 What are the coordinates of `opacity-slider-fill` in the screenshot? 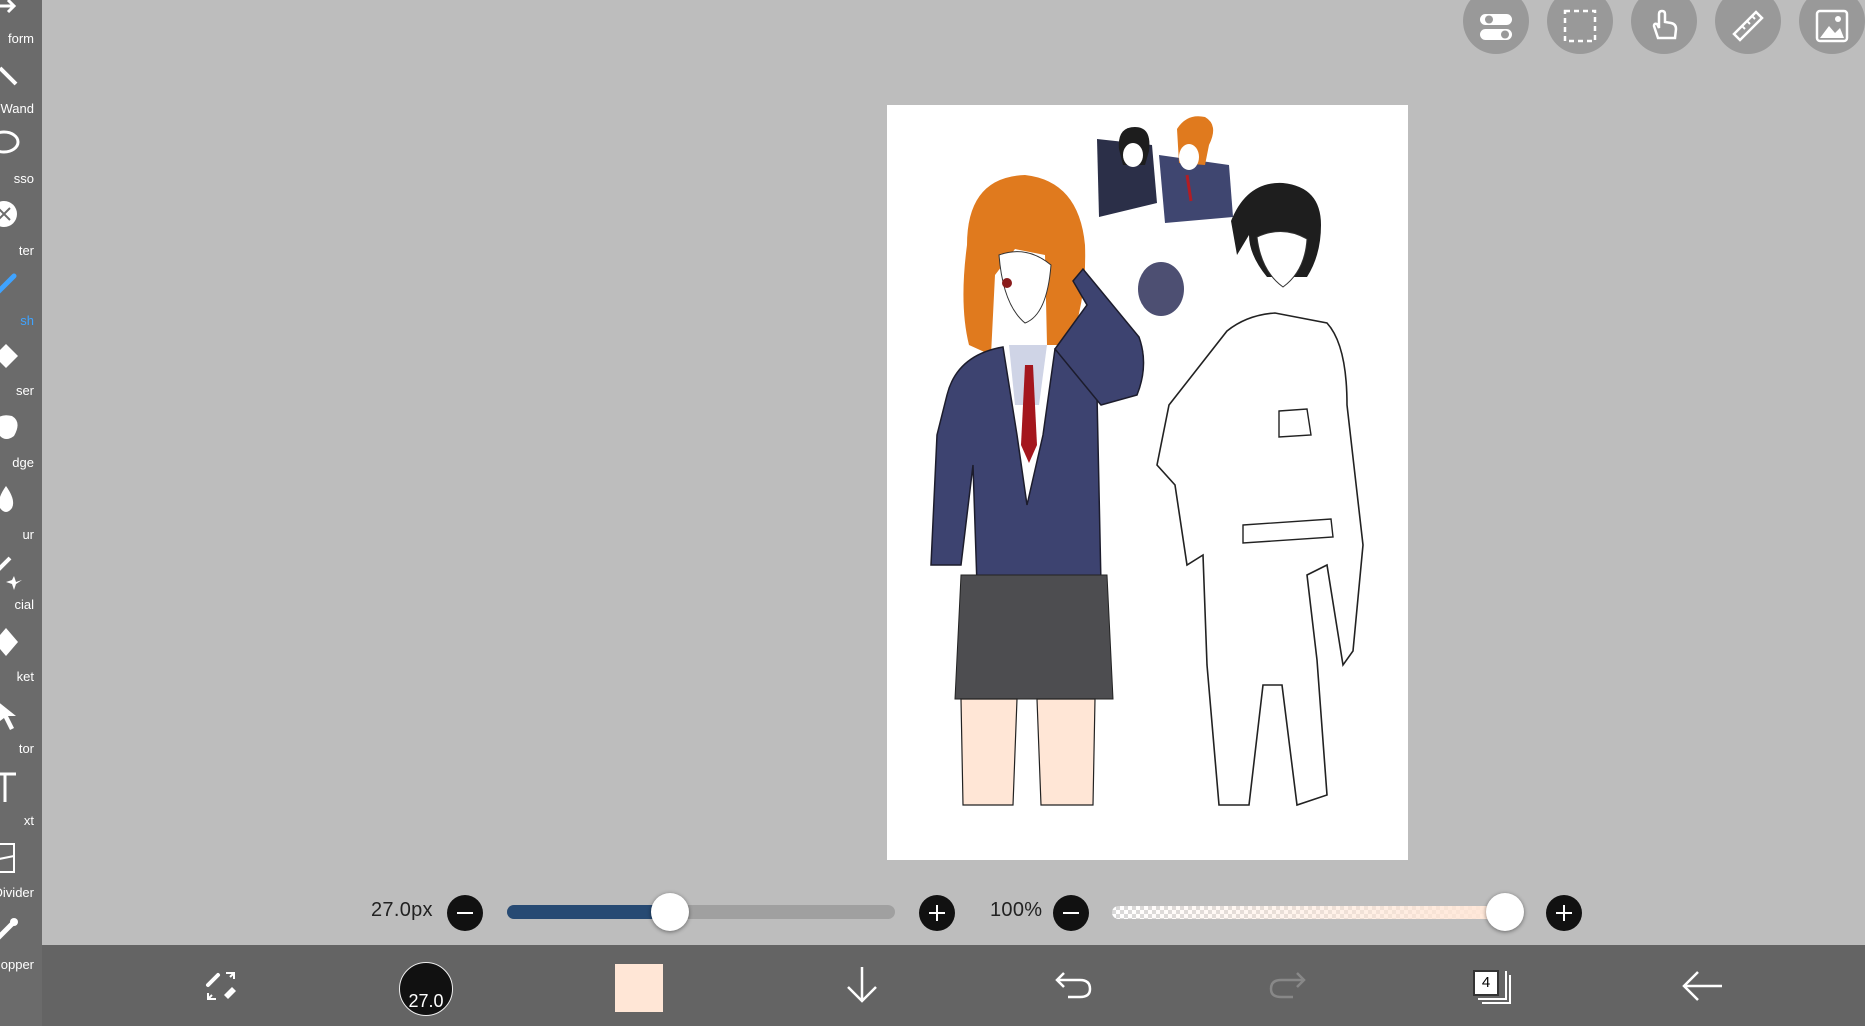 It's located at (1313, 912).